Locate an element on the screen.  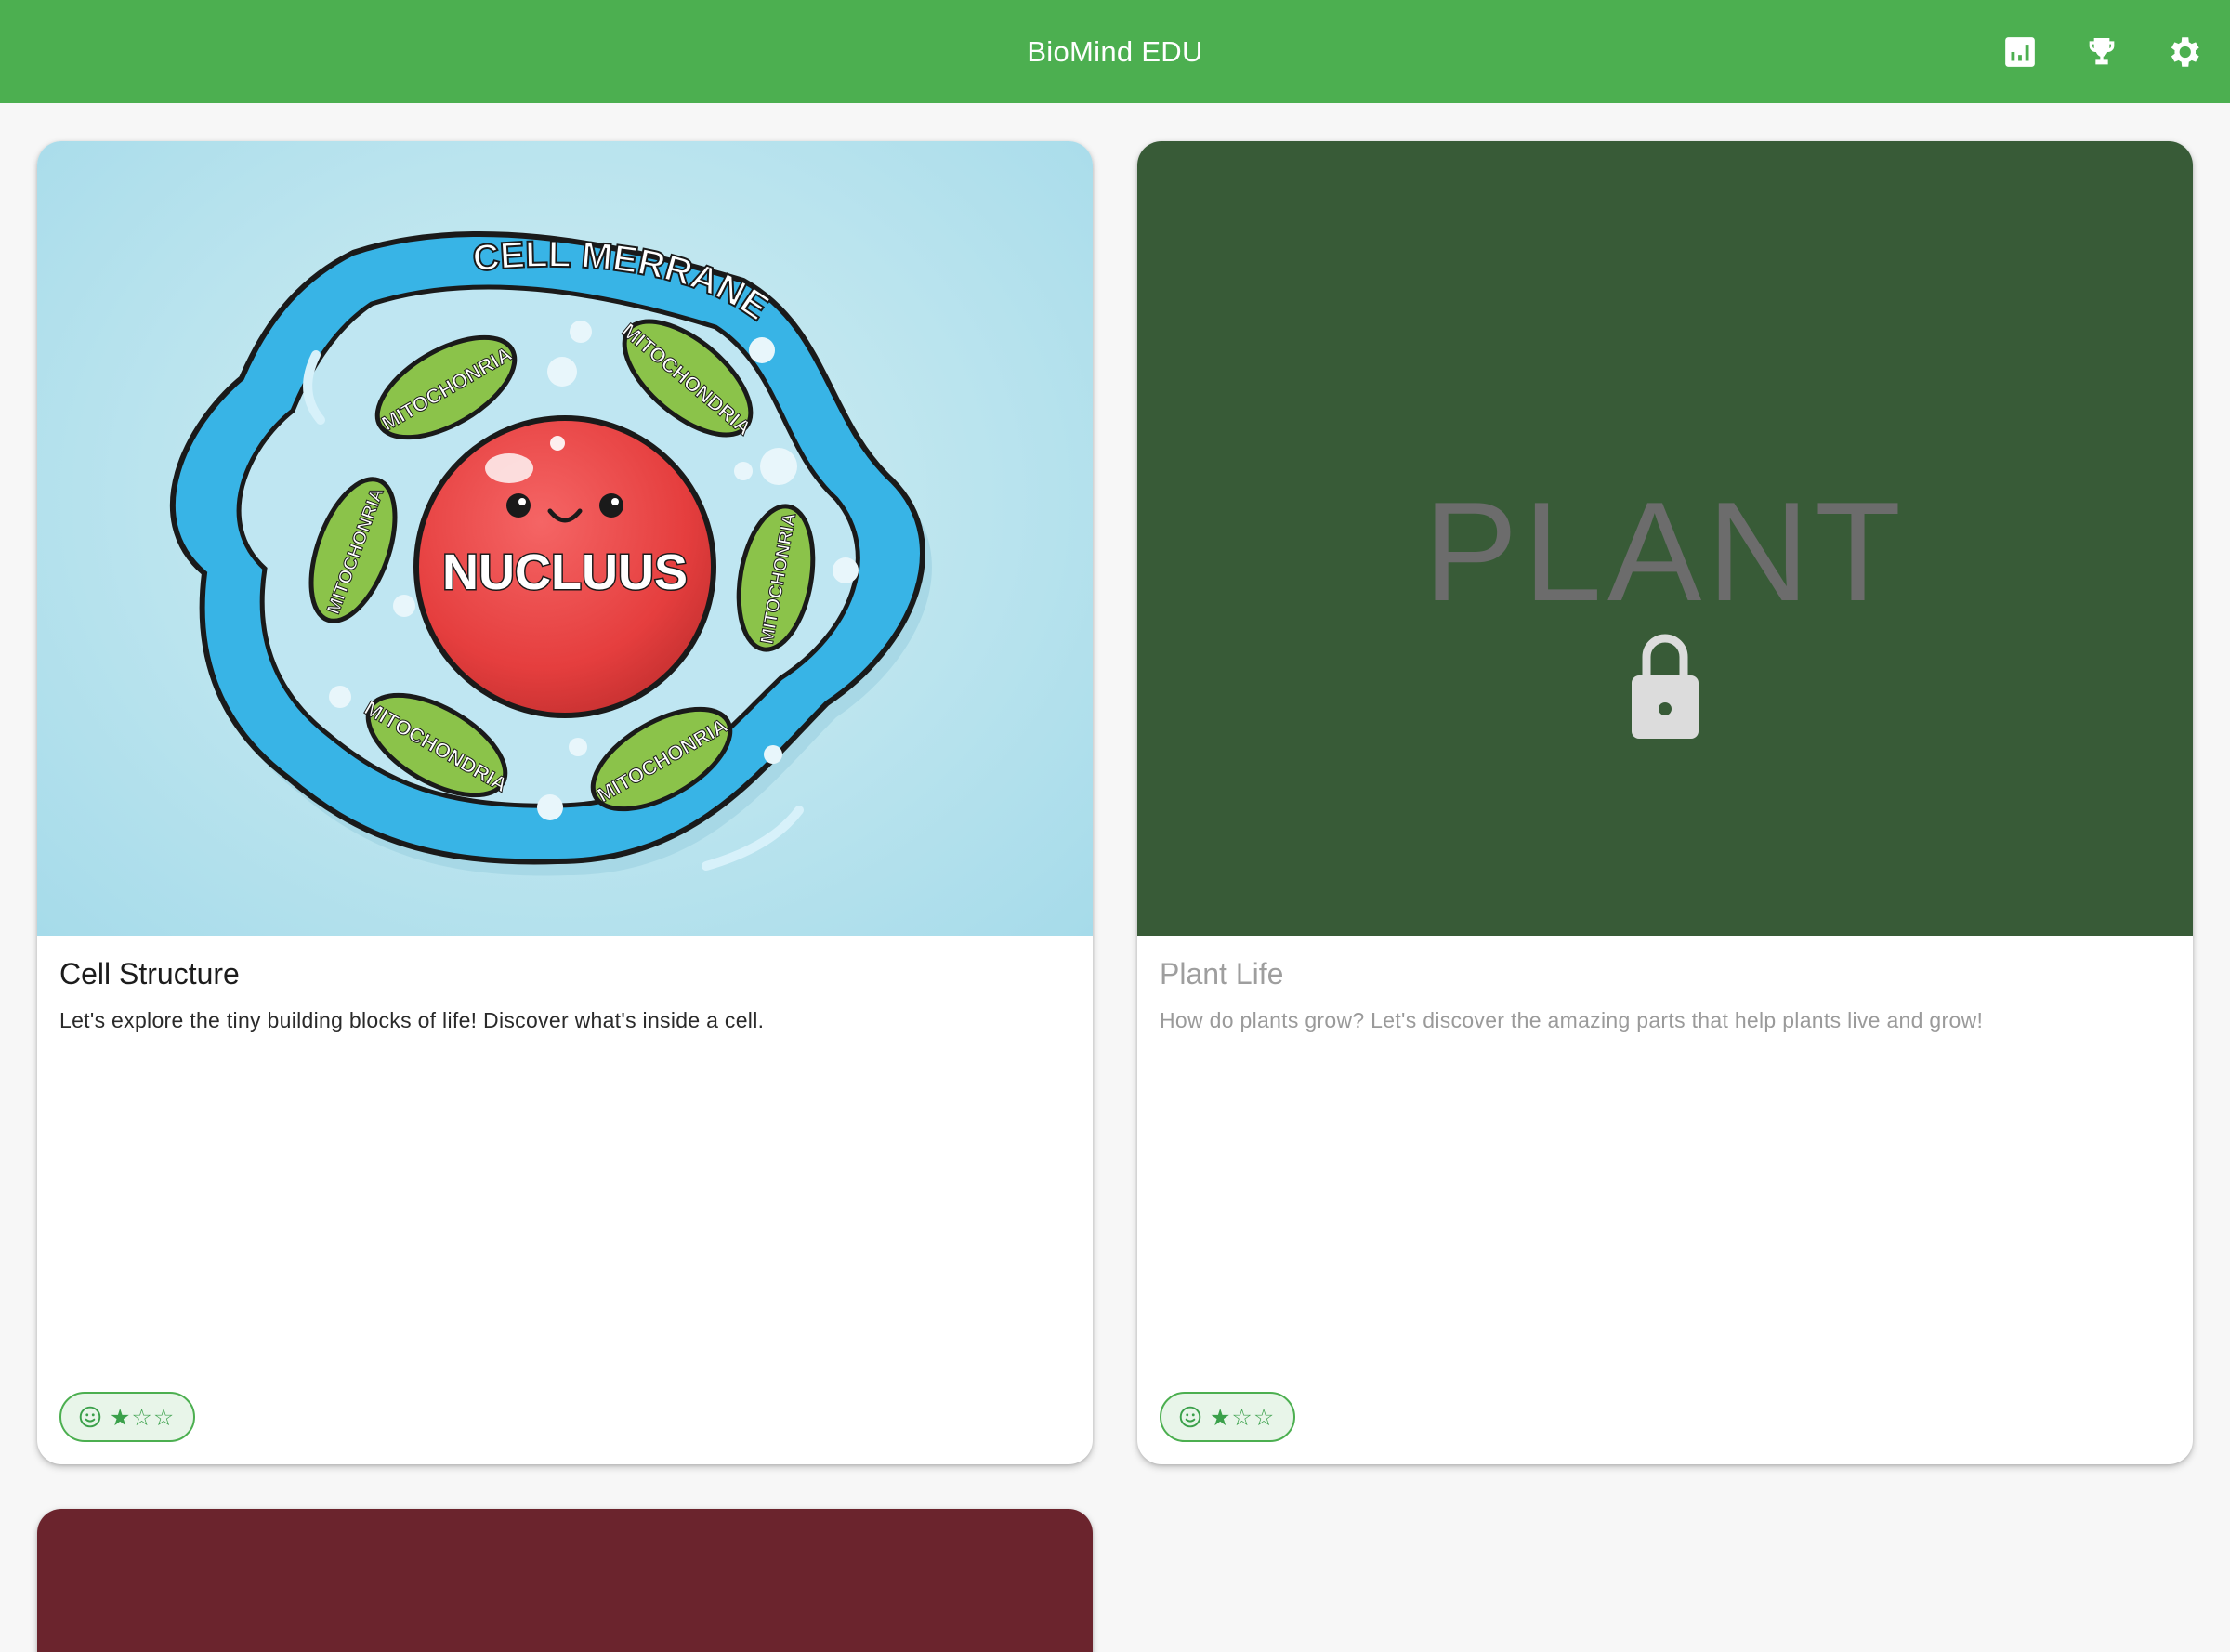
settings-icon is located at coordinates (2185, 51).